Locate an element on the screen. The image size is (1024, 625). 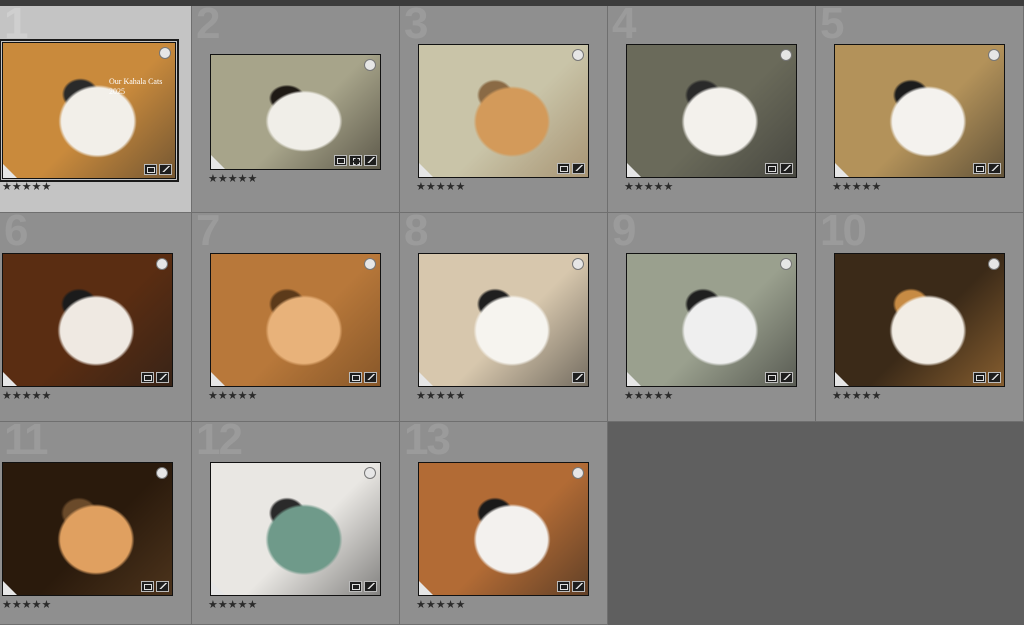
grid-cell: 2 ★★★★★ is located at coordinates (296, 109).